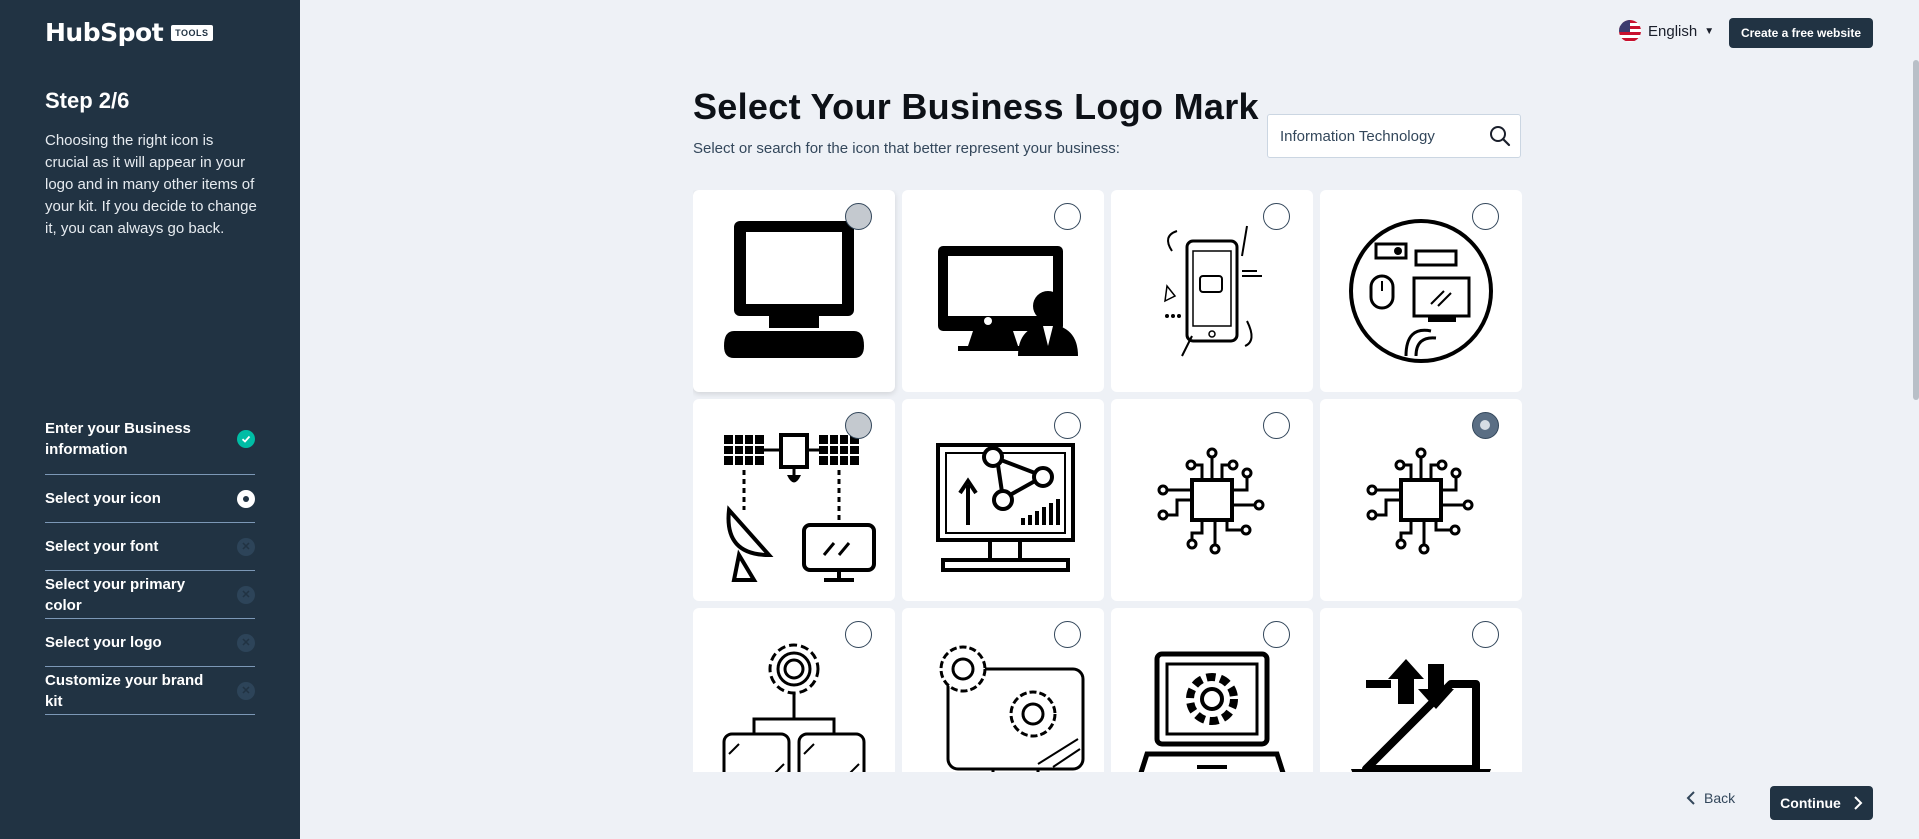  I want to click on step-item-primary-color: Select your primary color ✕, so click(150, 595).